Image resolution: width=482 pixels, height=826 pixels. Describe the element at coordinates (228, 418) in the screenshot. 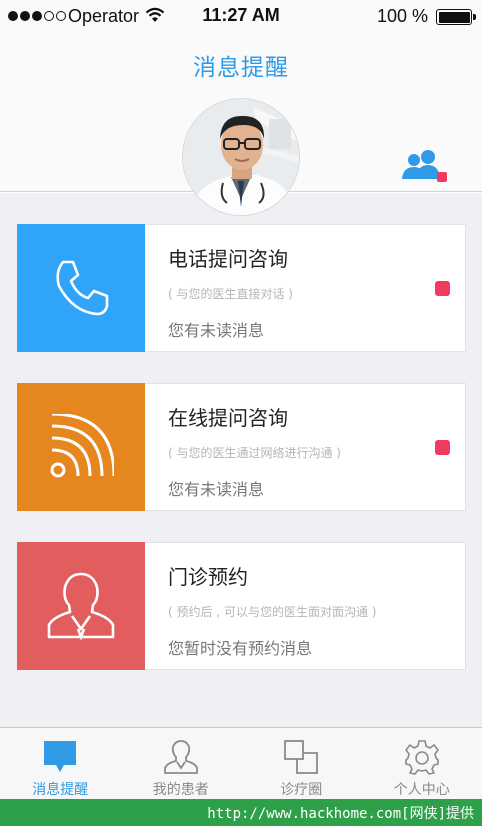

I see `card-title: 在线提问咨询` at that location.